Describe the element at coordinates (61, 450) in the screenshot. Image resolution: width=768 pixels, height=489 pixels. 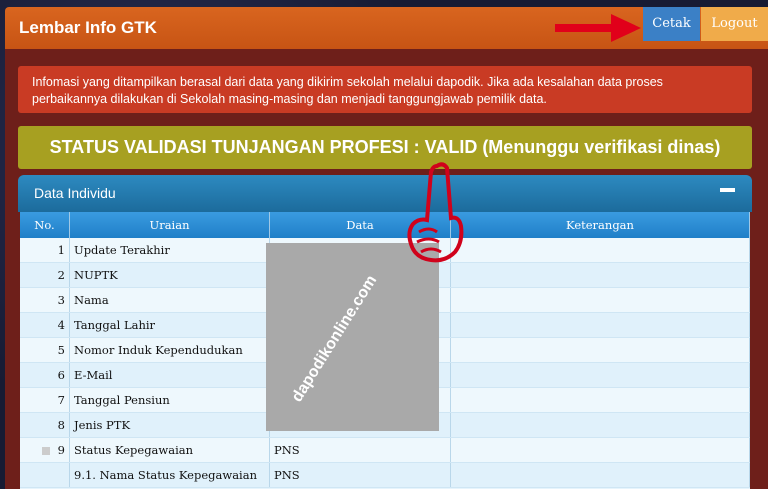
I see `row-number: 9` at that location.